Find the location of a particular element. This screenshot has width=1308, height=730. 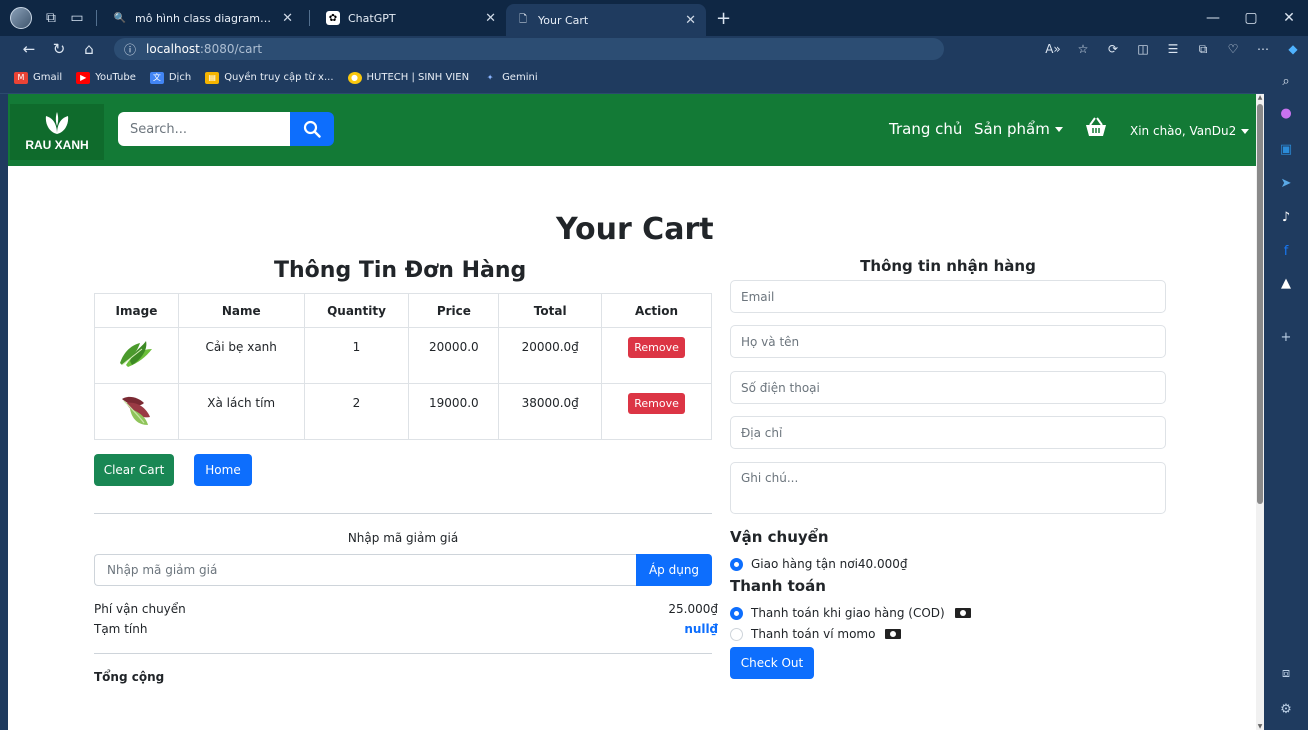

home-icon: ⌂ is located at coordinates (89, 49).